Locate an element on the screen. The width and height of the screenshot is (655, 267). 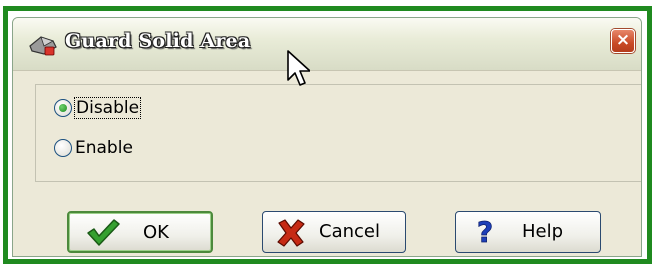
radio-button-checked is located at coordinates (63, 108).